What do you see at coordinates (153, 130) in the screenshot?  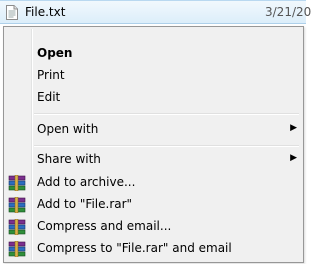 I see `menu-item-open-with: Open with ▶` at bounding box center [153, 130].